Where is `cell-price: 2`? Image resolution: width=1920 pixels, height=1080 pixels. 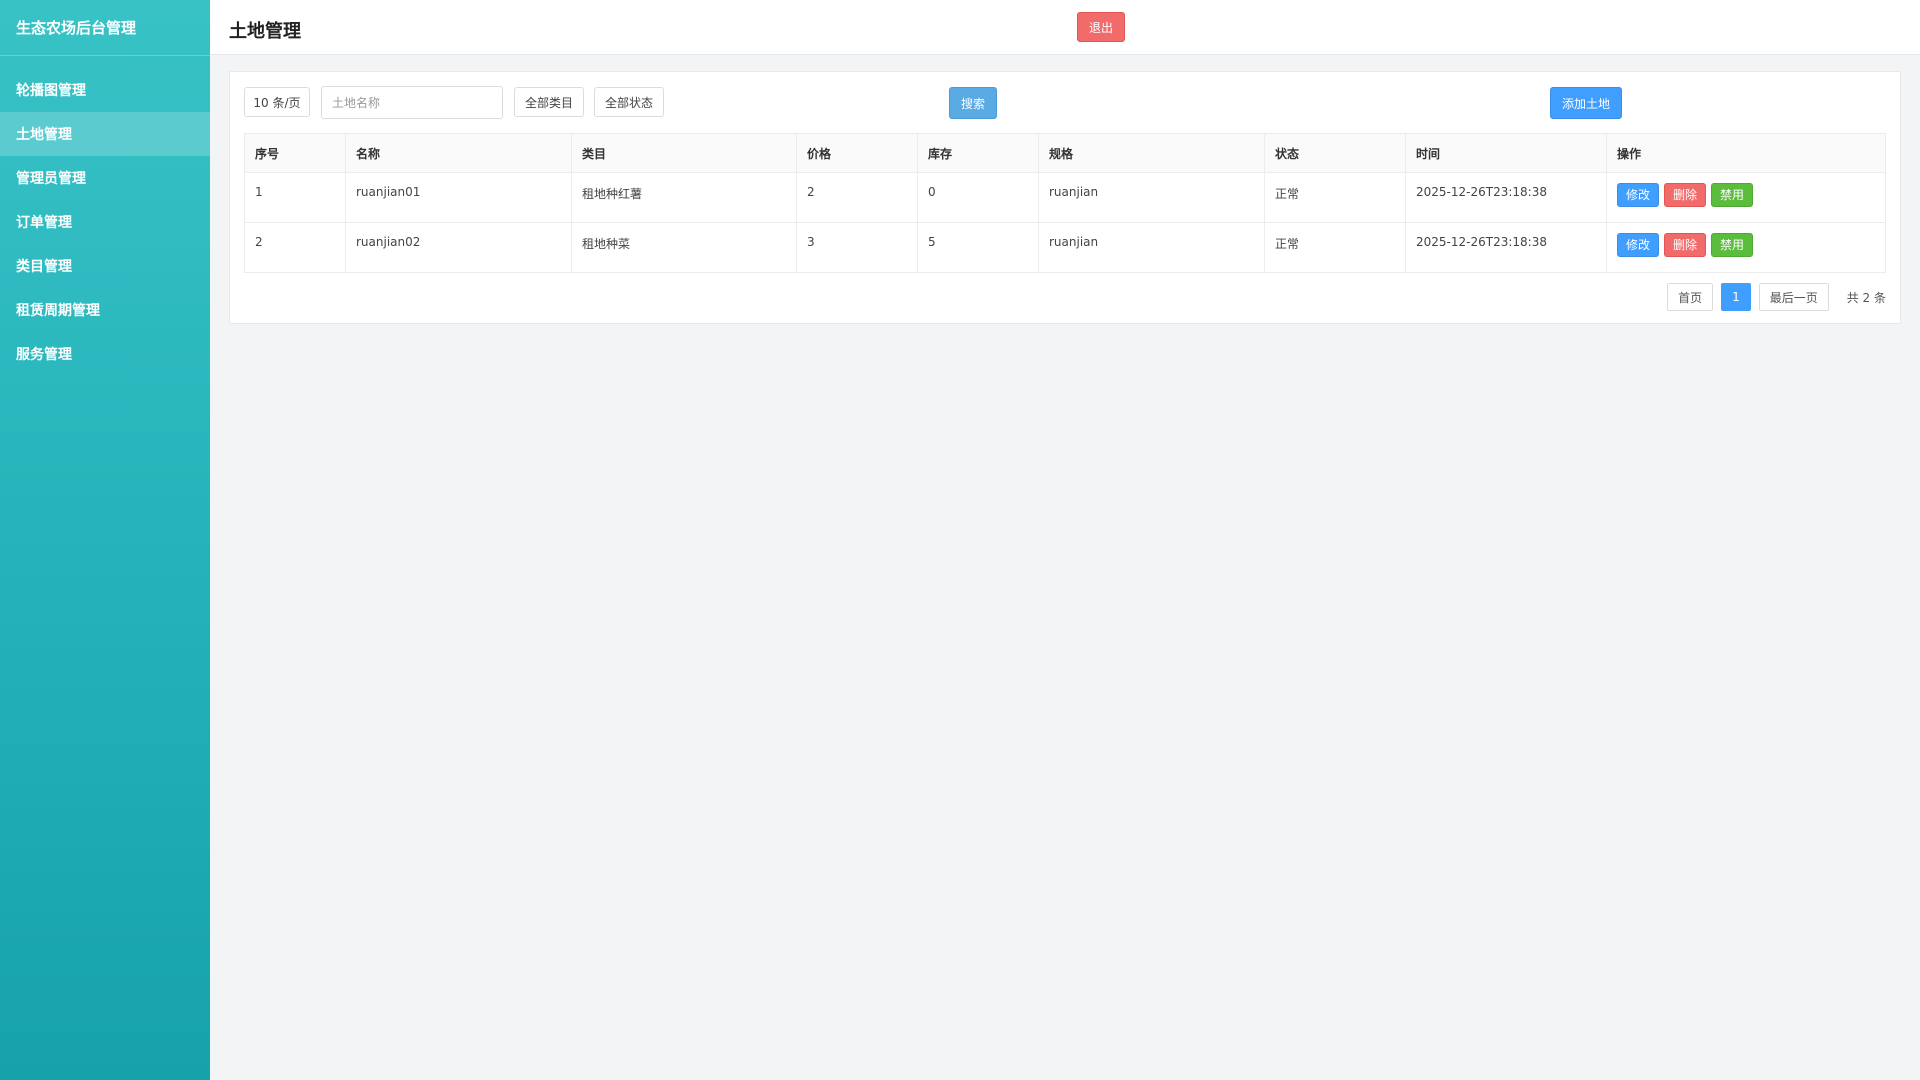 cell-price: 2 is located at coordinates (857, 197).